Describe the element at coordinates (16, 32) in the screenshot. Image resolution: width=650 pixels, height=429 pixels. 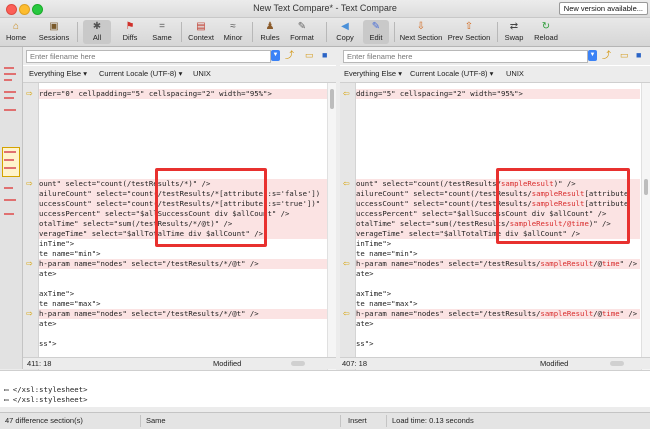
I see `home-button: ⌂ Home` at that location.